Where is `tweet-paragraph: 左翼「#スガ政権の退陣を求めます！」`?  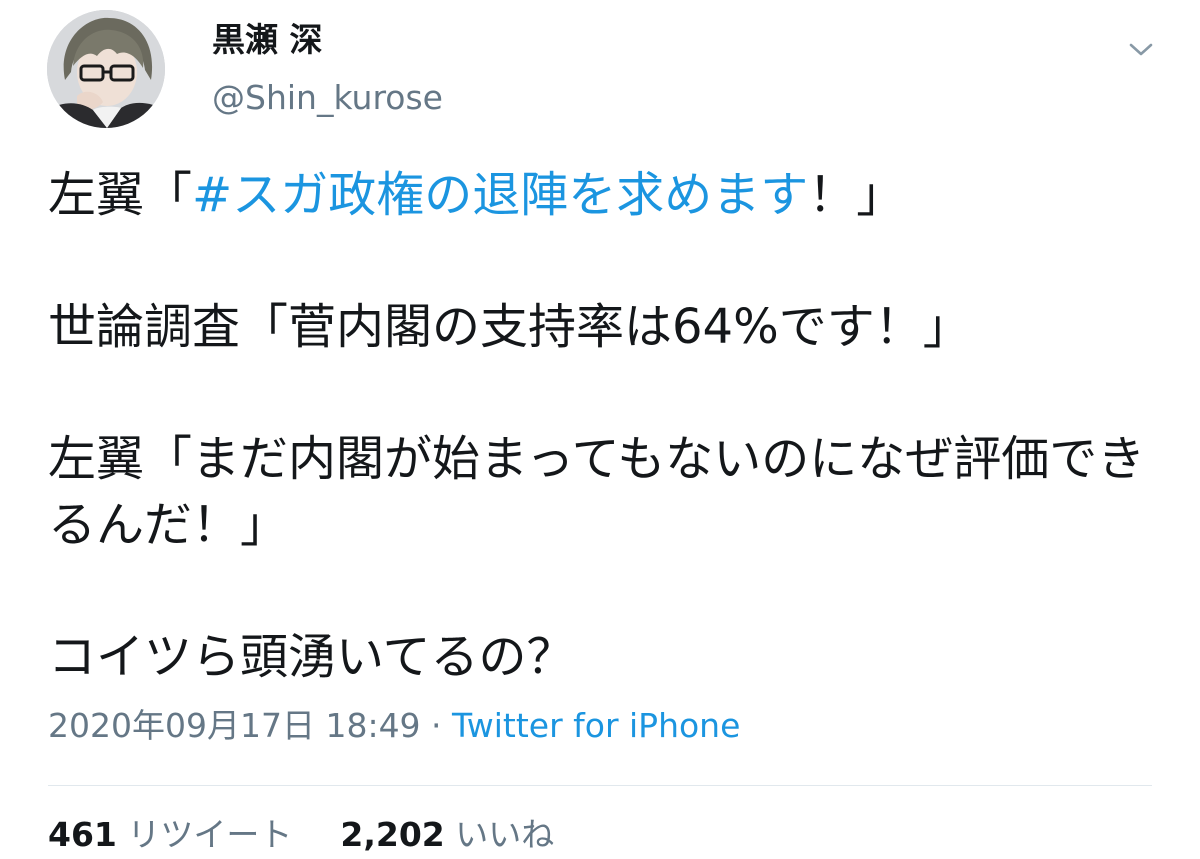 tweet-paragraph: 左翼「#スガ政権の退陣を求めます！」 is located at coordinates (608, 195).